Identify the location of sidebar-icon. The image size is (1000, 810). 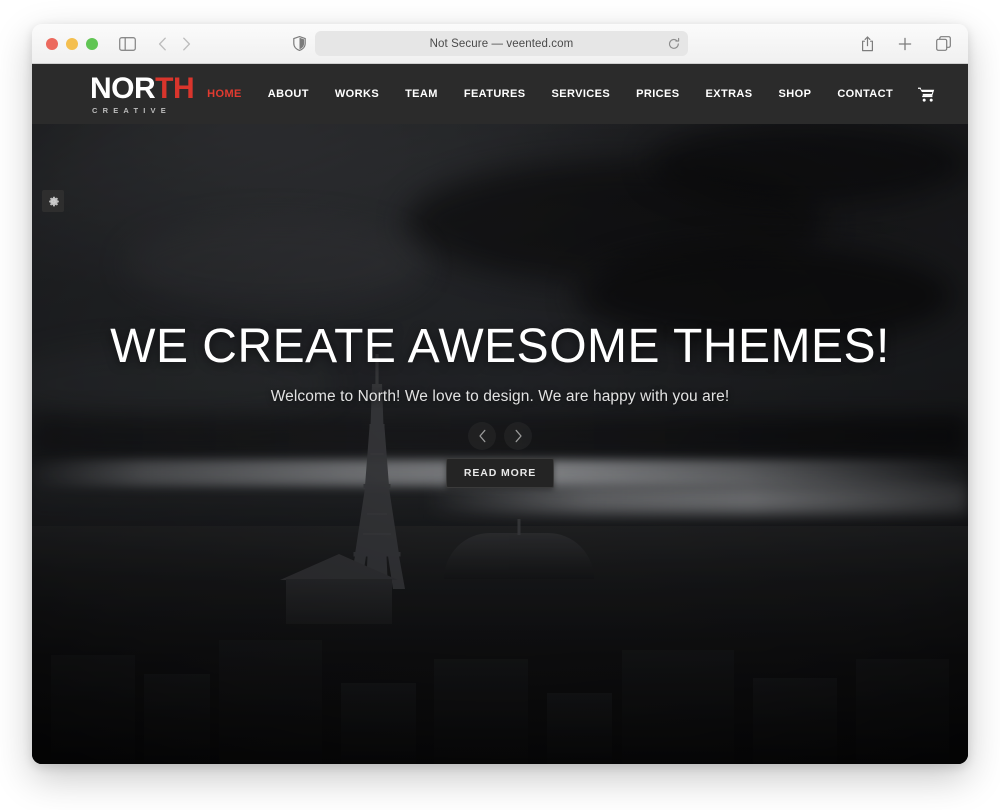
(127, 44).